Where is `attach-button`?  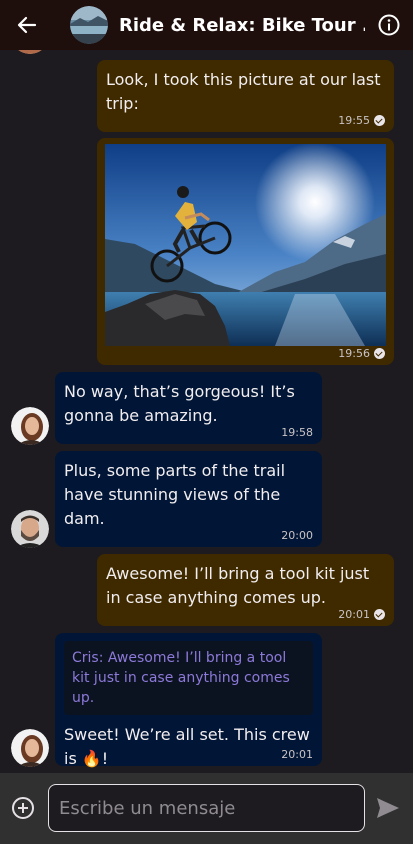
attach-button is located at coordinates (23, 808).